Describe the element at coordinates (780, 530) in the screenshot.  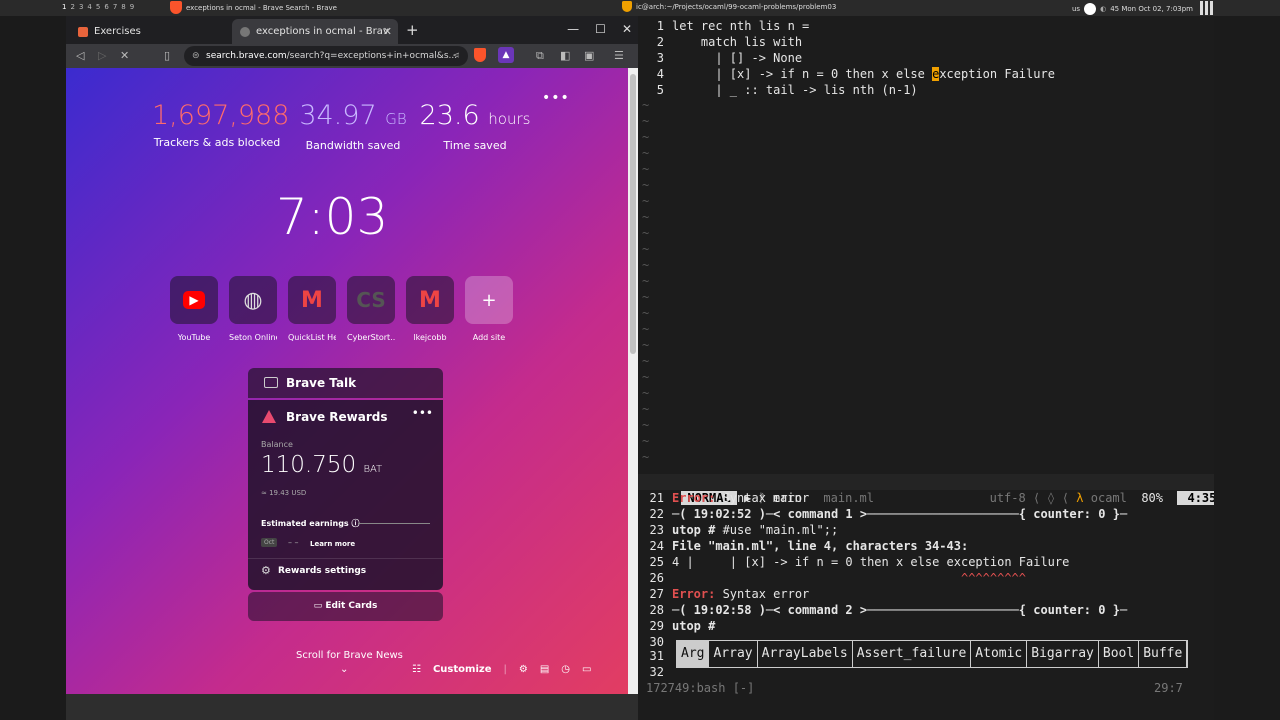
I see `text: #use "main.ml";;` at that location.